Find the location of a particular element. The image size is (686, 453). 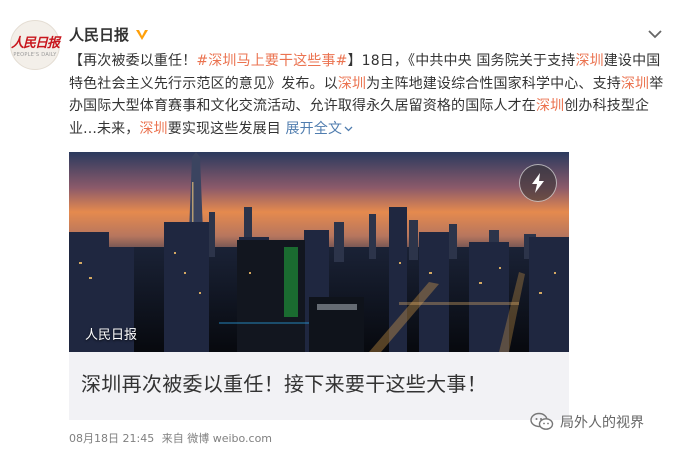

lightning-icon is located at coordinates (538, 183).